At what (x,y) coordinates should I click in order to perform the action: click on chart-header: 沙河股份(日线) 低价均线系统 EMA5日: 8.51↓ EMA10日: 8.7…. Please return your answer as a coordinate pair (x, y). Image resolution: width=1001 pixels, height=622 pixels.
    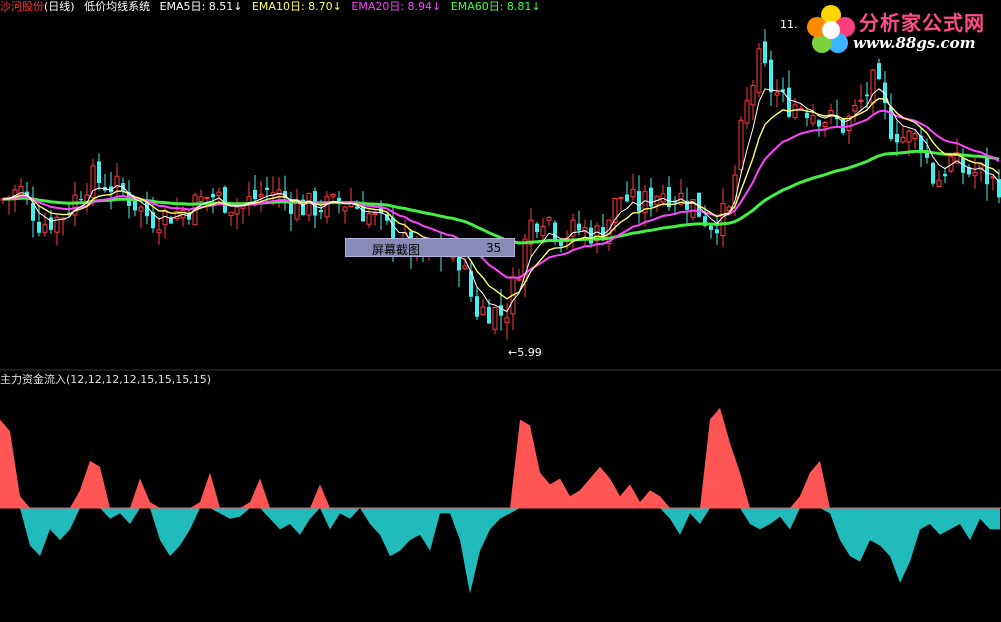
    Looking at the image, I should click on (273, 7).